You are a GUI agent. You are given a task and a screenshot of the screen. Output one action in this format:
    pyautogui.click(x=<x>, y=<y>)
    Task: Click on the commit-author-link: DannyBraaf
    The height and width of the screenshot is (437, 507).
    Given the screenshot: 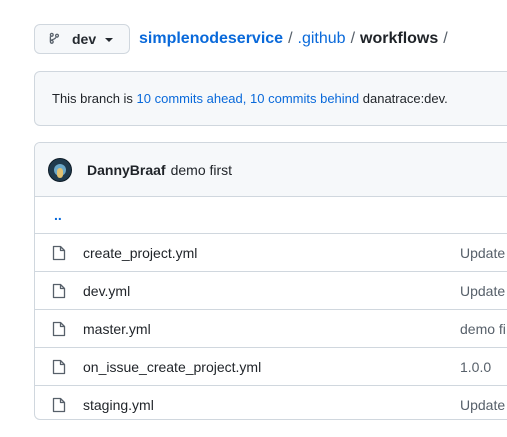 What is the action you would take?
    pyautogui.click(x=126, y=170)
    